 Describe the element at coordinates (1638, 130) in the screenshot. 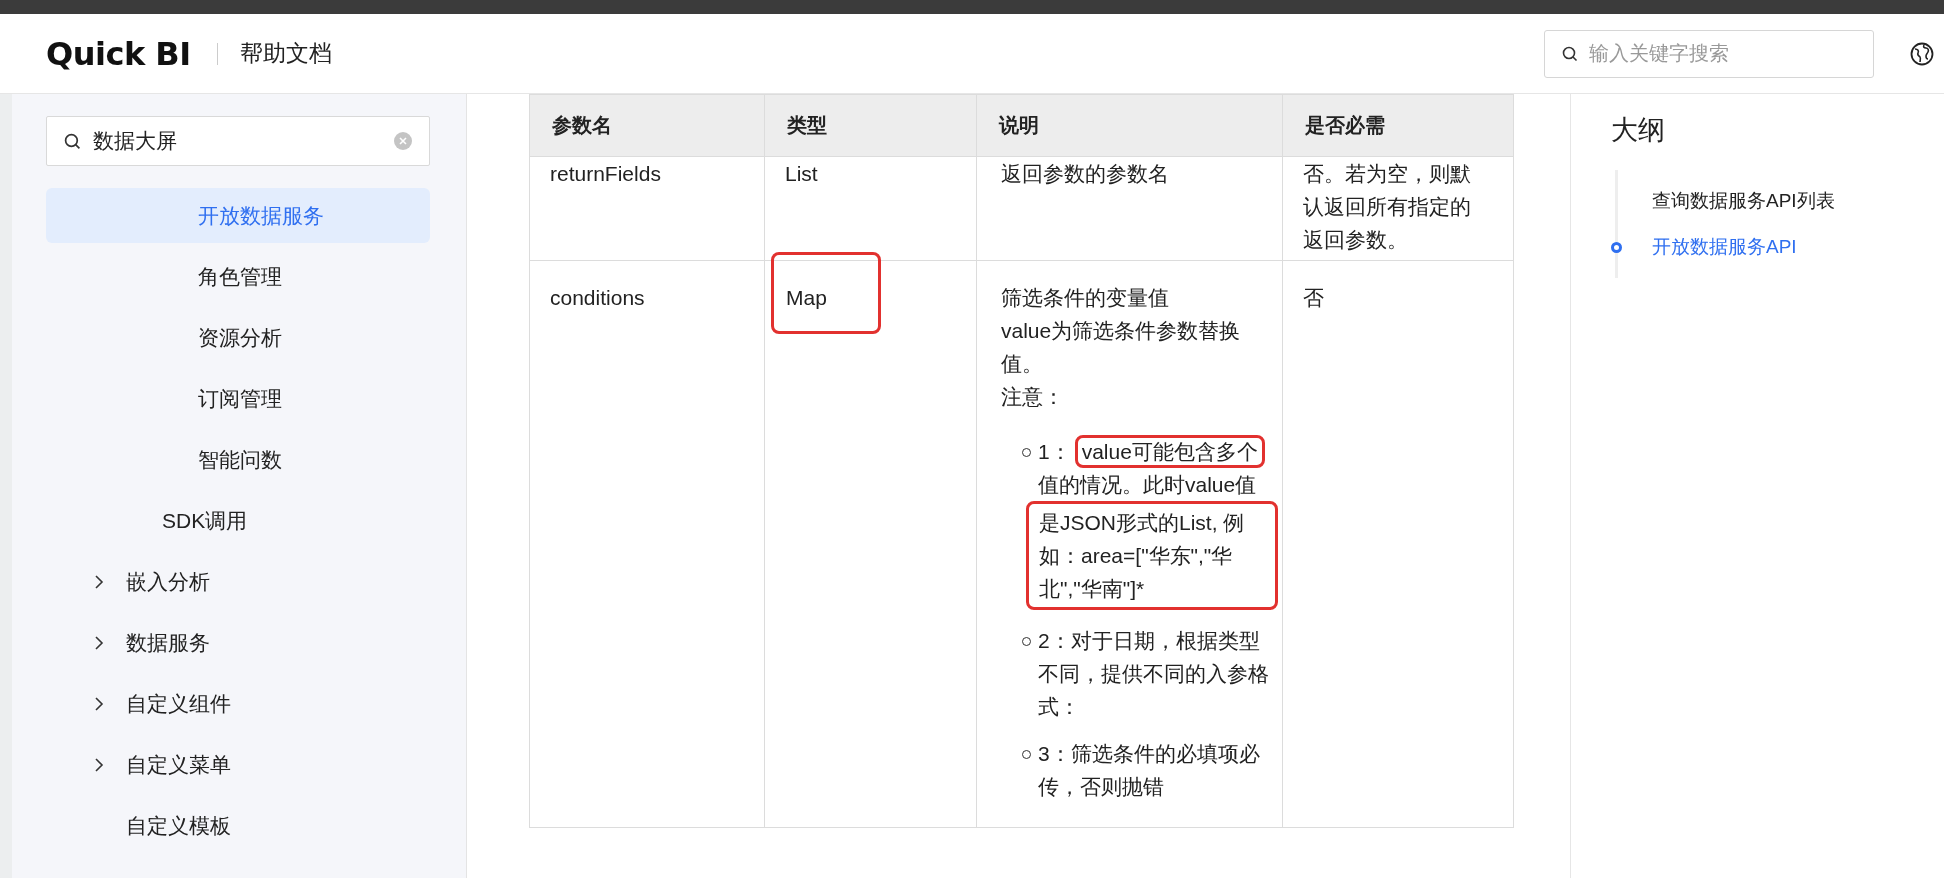

I see `outline-title: 大纲` at that location.